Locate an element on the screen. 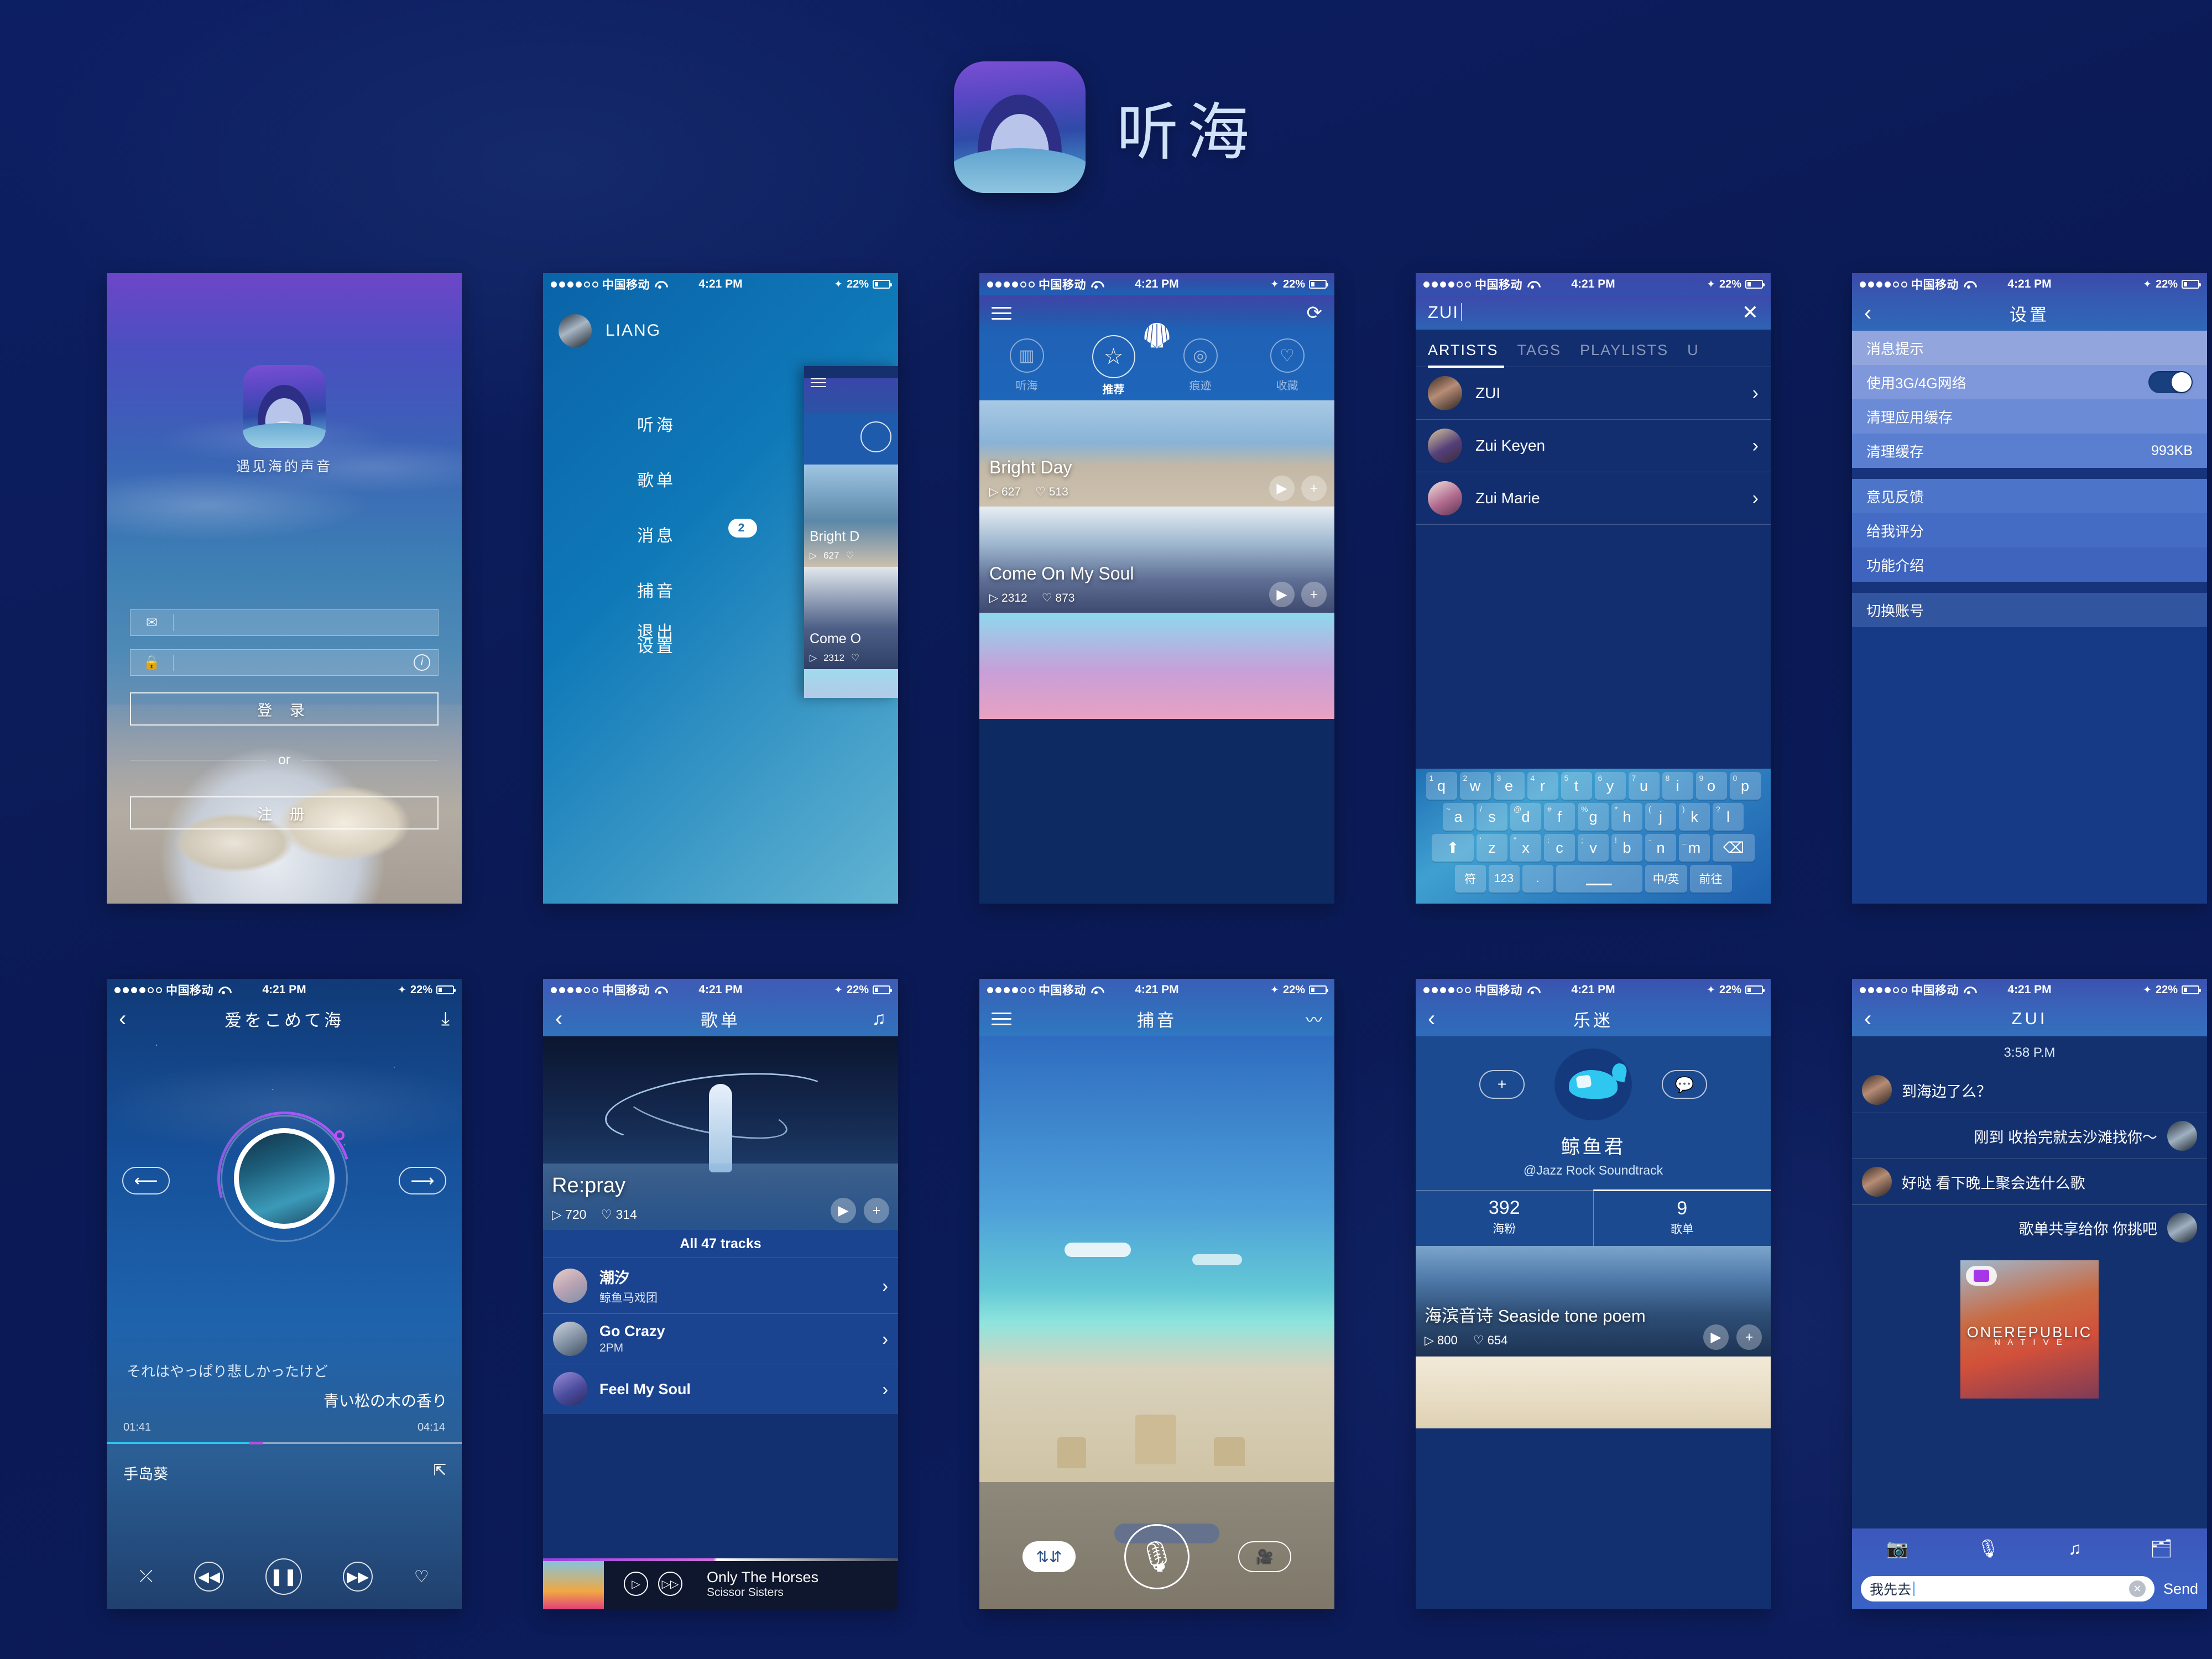  key-j: (j is located at coordinates (1661, 817).